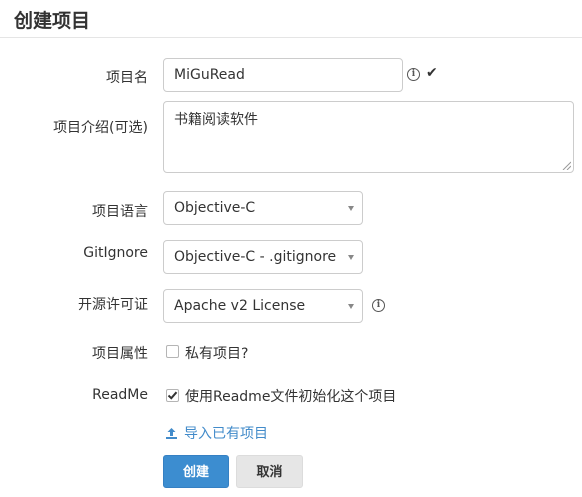 The width and height of the screenshot is (582, 497). I want to click on license-select: Apache v2 License, so click(263, 306).